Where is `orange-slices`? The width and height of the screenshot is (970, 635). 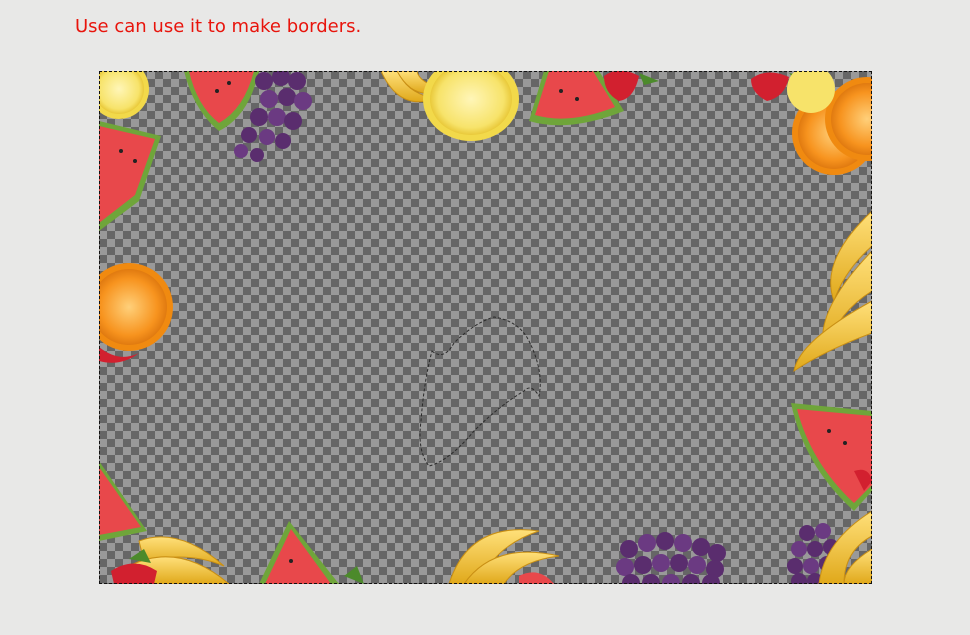 orange-slices is located at coordinates (829, 123).